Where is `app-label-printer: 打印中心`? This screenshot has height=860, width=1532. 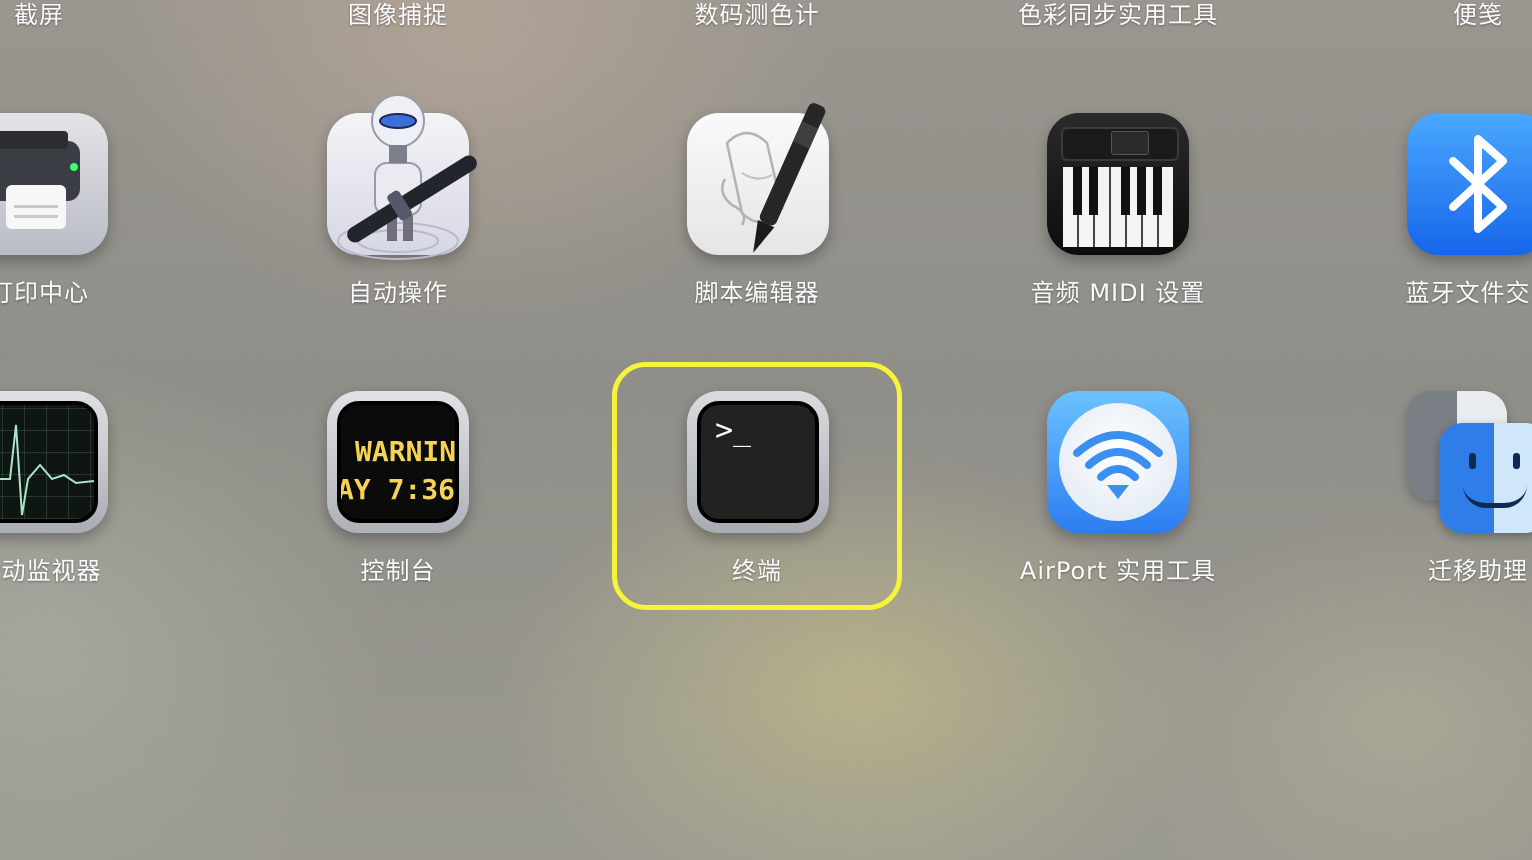
app-label-printer: 打印中心 is located at coordinates (94, 293).